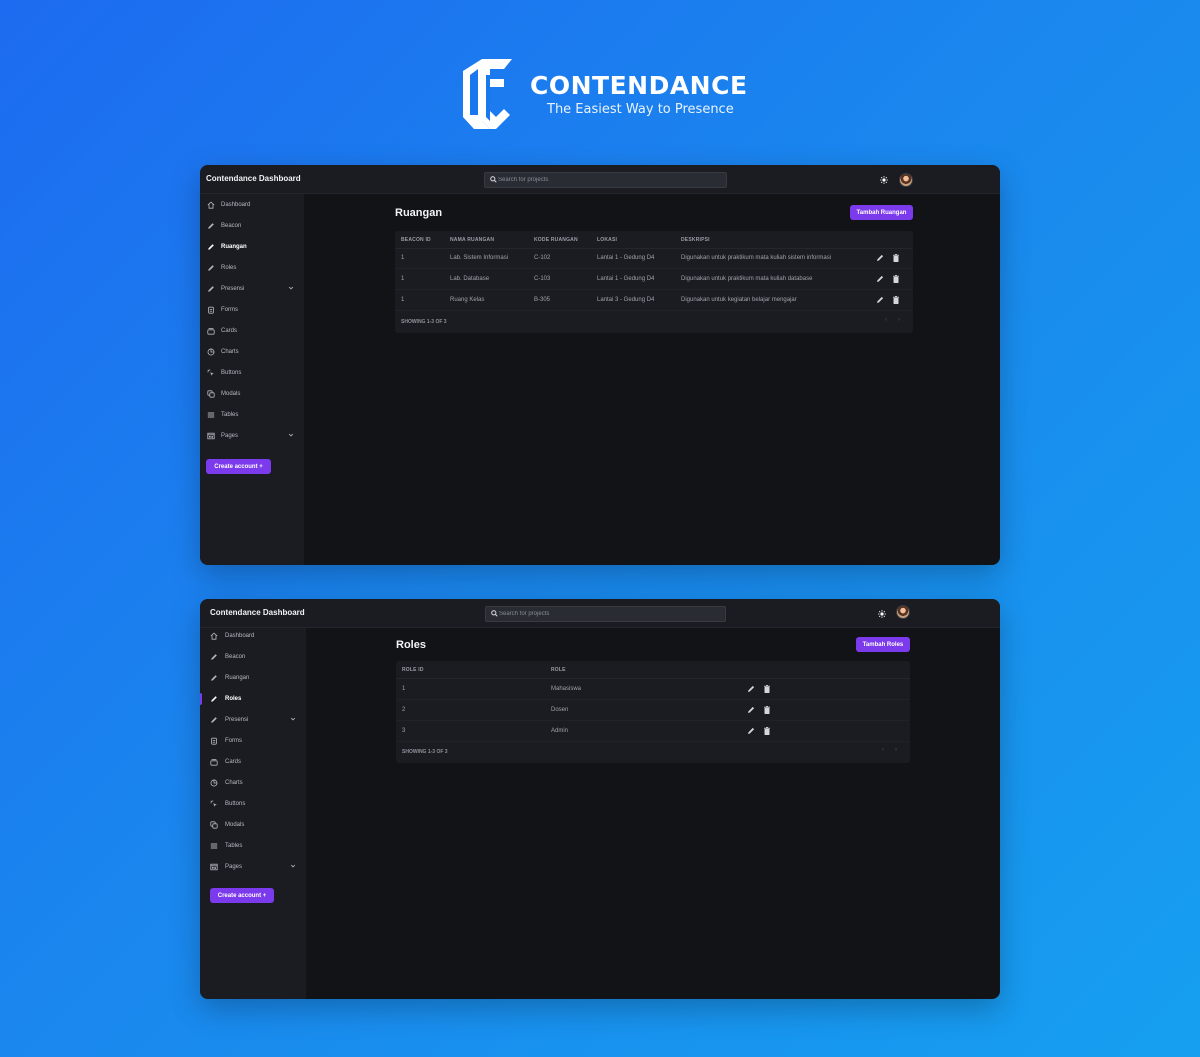  Describe the element at coordinates (210, 372) in the screenshot. I see `cursor-click-icon` at that location.